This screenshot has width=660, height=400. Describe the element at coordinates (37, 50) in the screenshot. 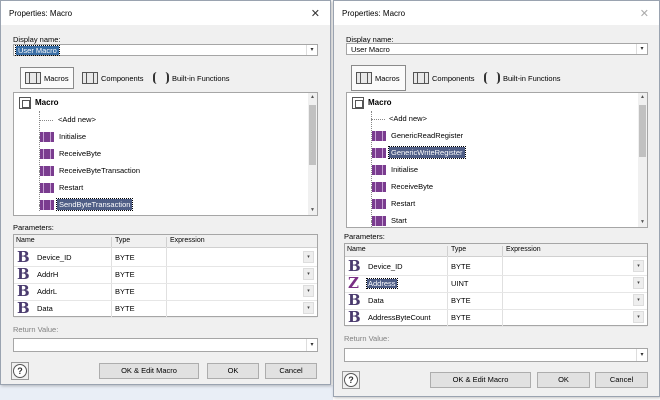

I see `display-name-value: User Macro` at that location.